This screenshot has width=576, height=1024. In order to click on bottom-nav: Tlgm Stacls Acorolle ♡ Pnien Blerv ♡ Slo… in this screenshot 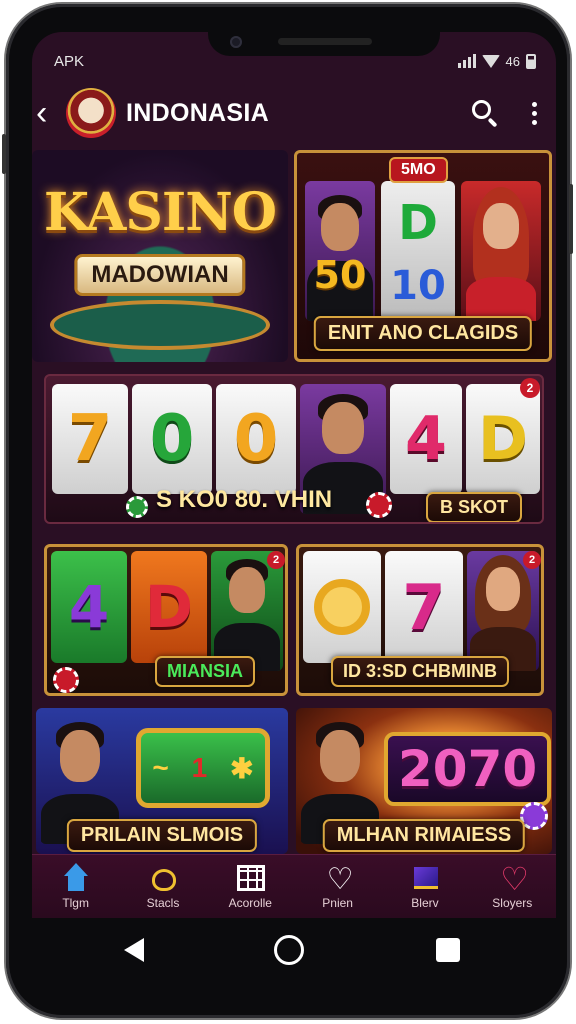, I will do `click(294, 886)`.